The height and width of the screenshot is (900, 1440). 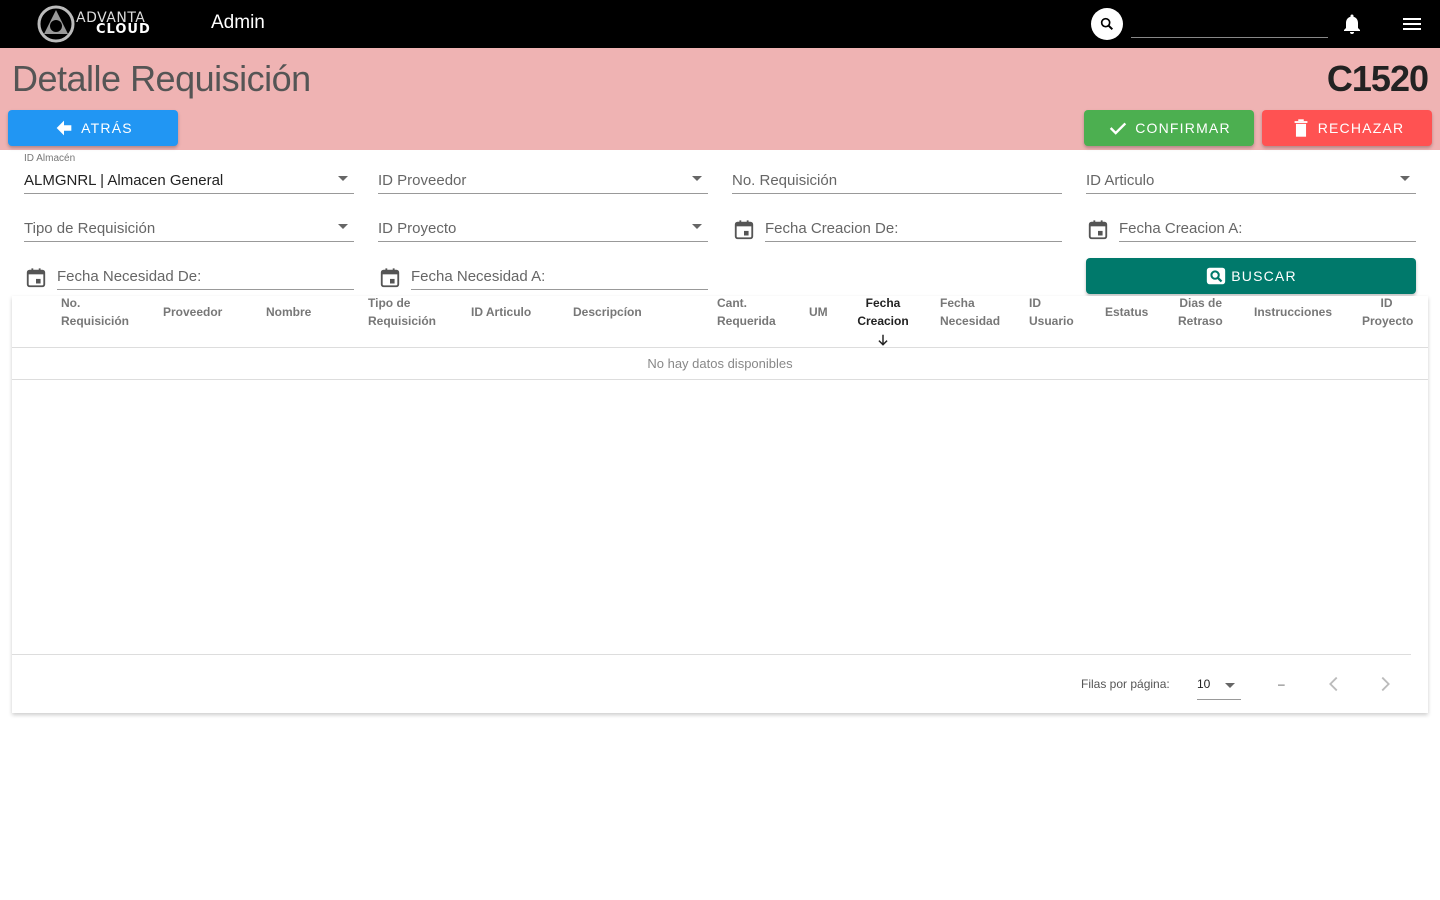 What do you see at coordinates (123, 29) in the screenshot?
I see `logo-text-line2: CLOUD` at bounding box center [123, 29].